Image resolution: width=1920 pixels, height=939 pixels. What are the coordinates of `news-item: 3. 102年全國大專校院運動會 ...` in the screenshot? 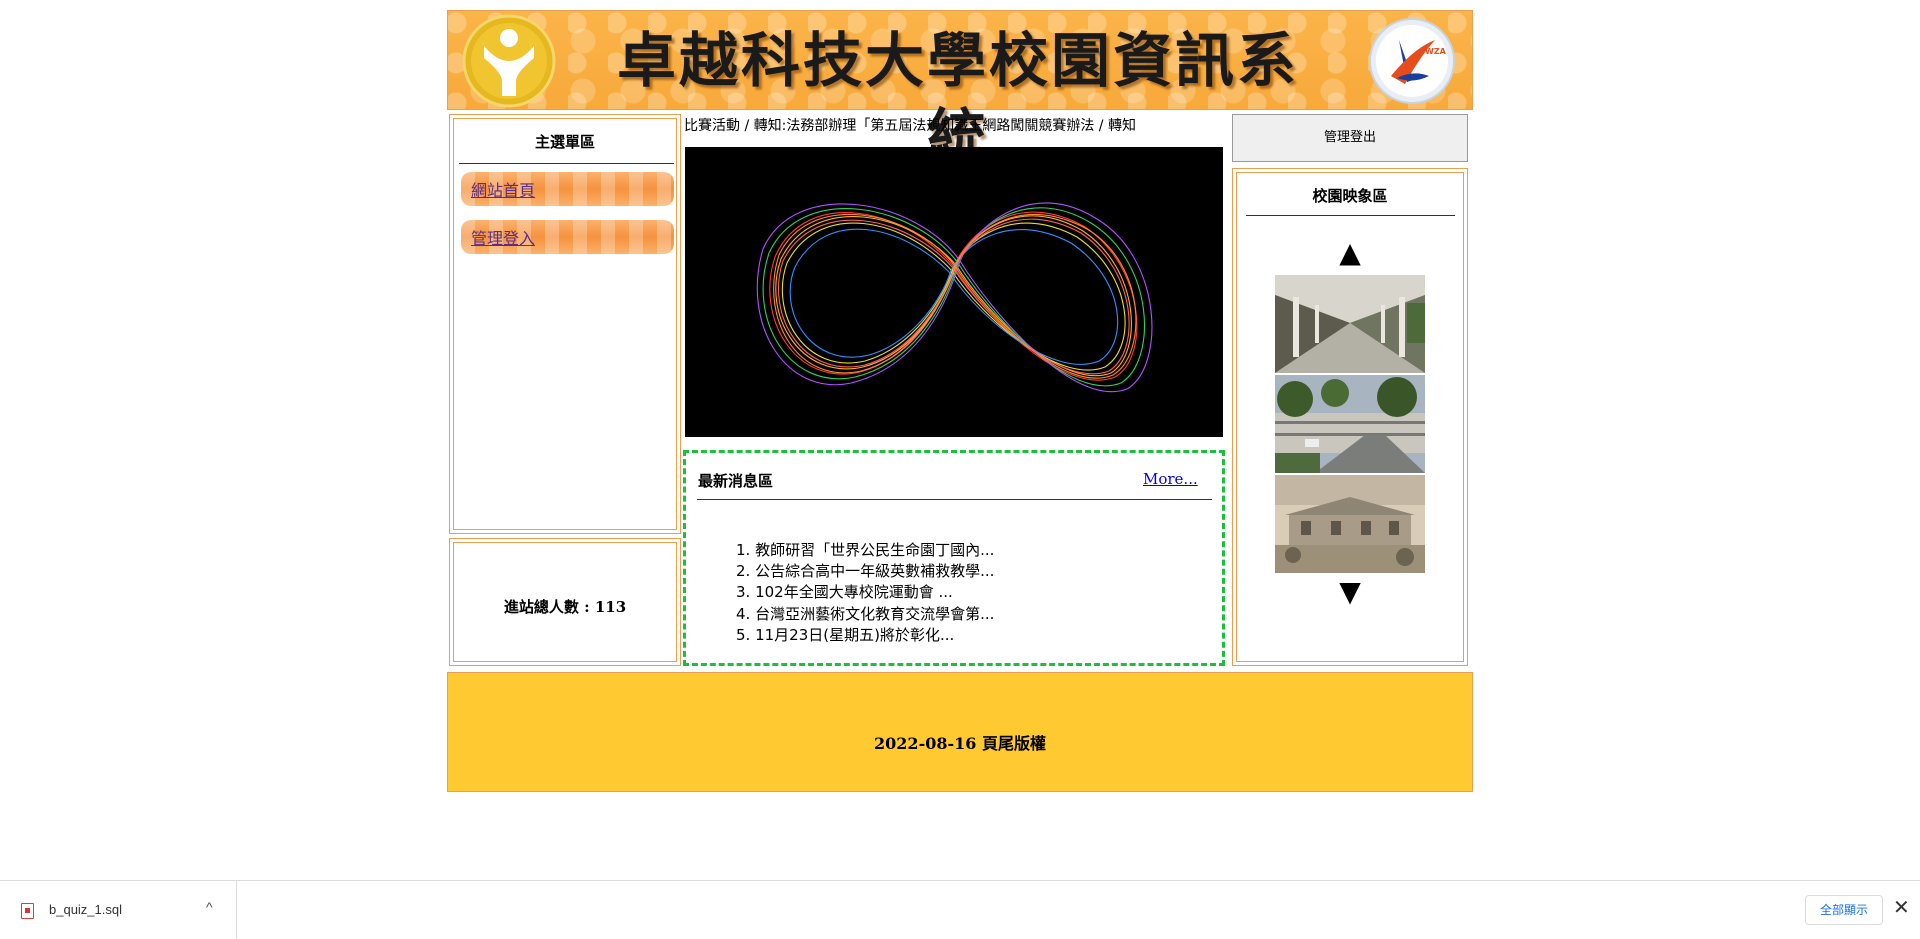 It's located at (865, 592).